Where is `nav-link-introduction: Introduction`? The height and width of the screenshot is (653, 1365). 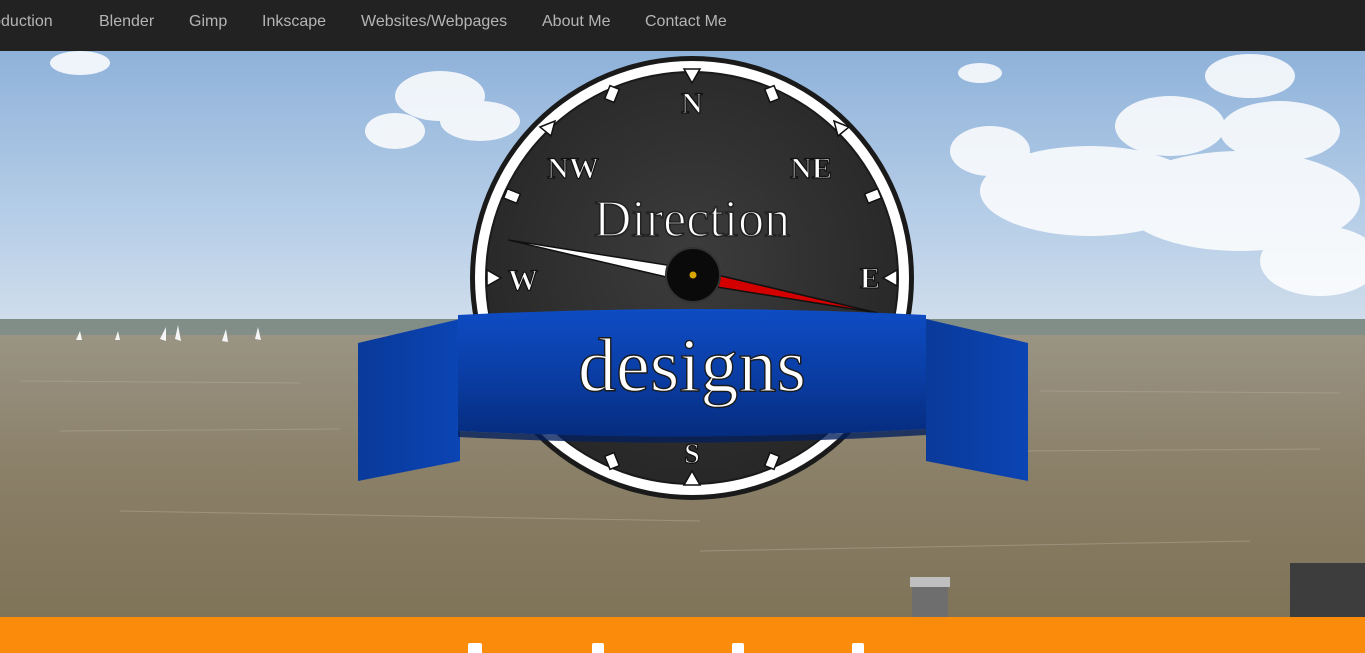
nav-link-introduction: Introduction is located at coordinates (26, 21).